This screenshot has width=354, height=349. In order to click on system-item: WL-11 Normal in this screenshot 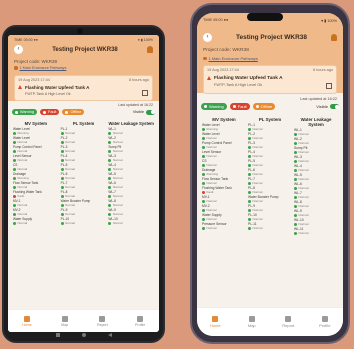, I will do `click(316, 231)`.